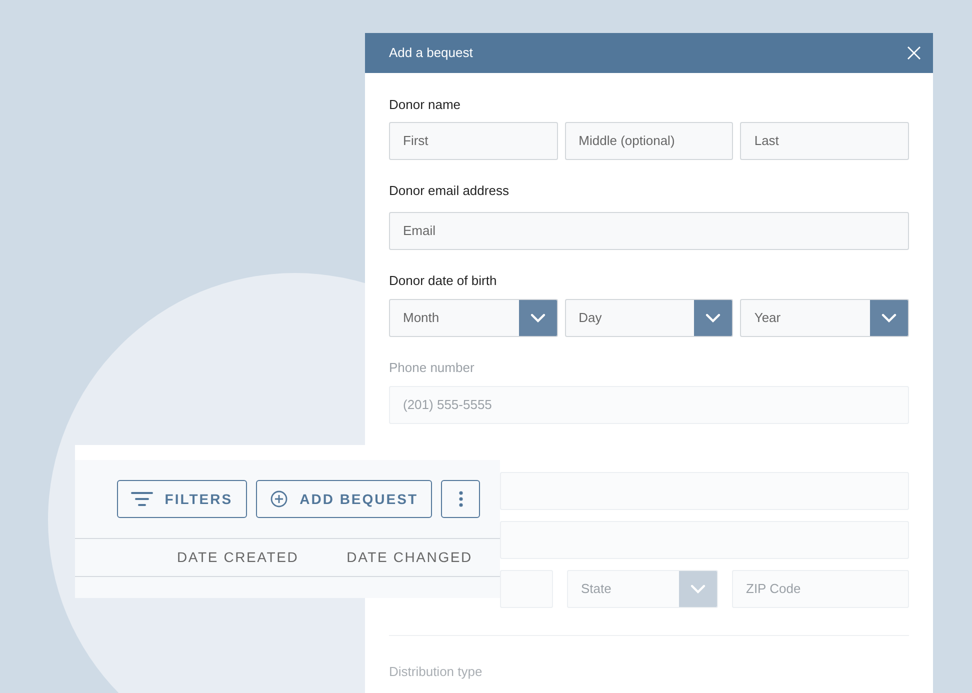  What do you see at coordinates (449, 191) in the screenshot?
I see `field-label: Donor email address` at bounding box center [449, 191].